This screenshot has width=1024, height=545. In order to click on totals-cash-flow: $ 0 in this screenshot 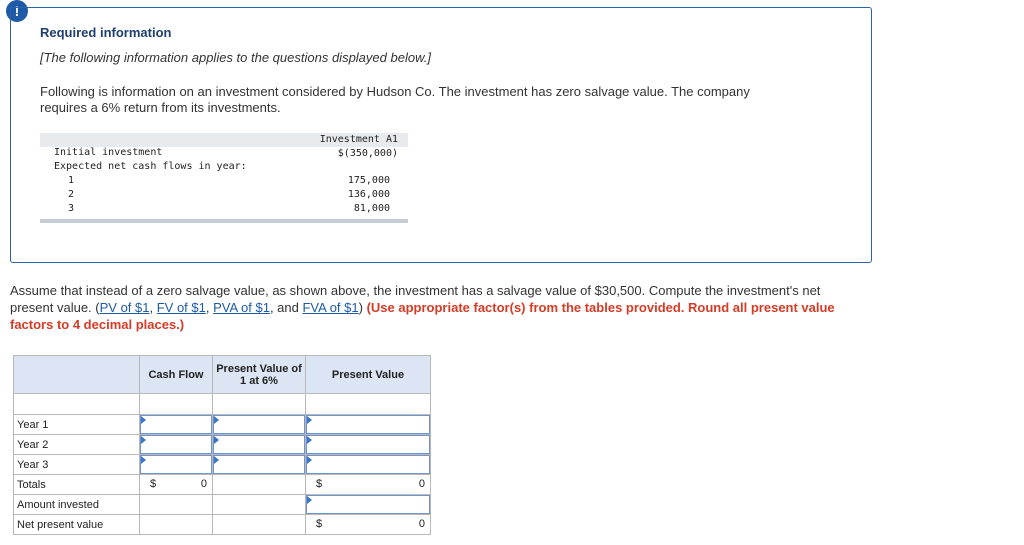, I will do `click(176, 484)`.